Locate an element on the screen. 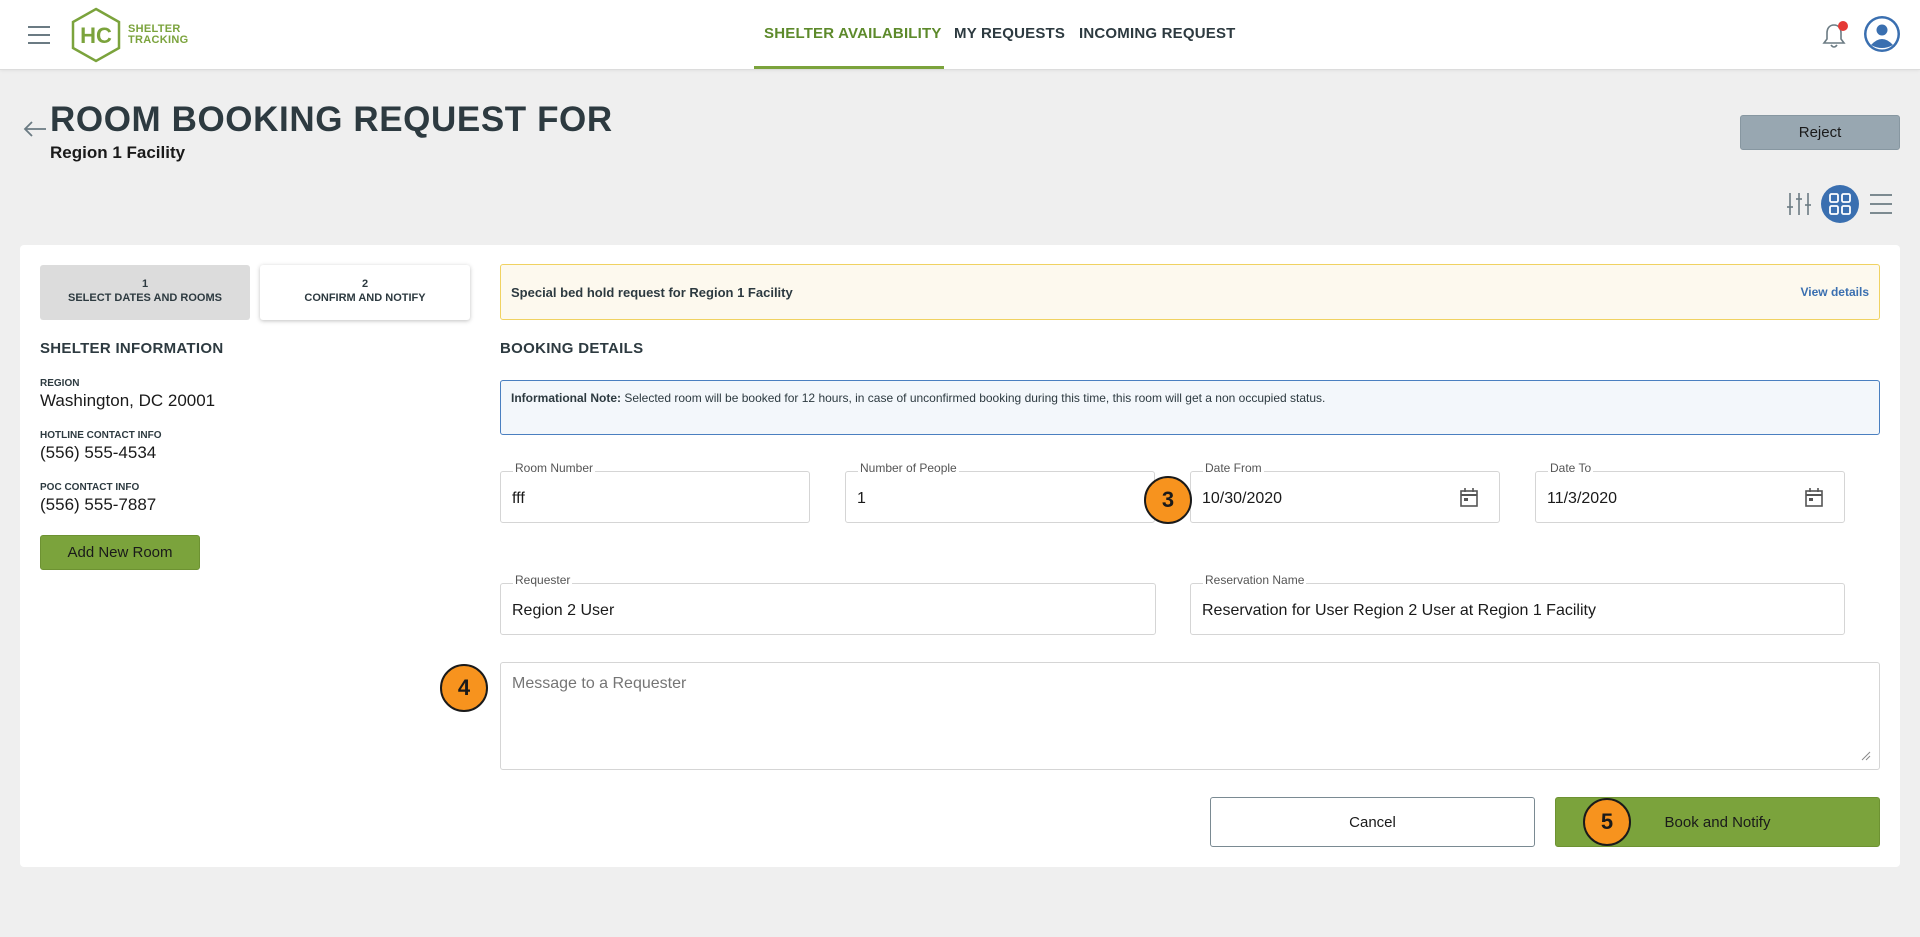  callout-badge-4: 4 is located at coordinates (464, 688).